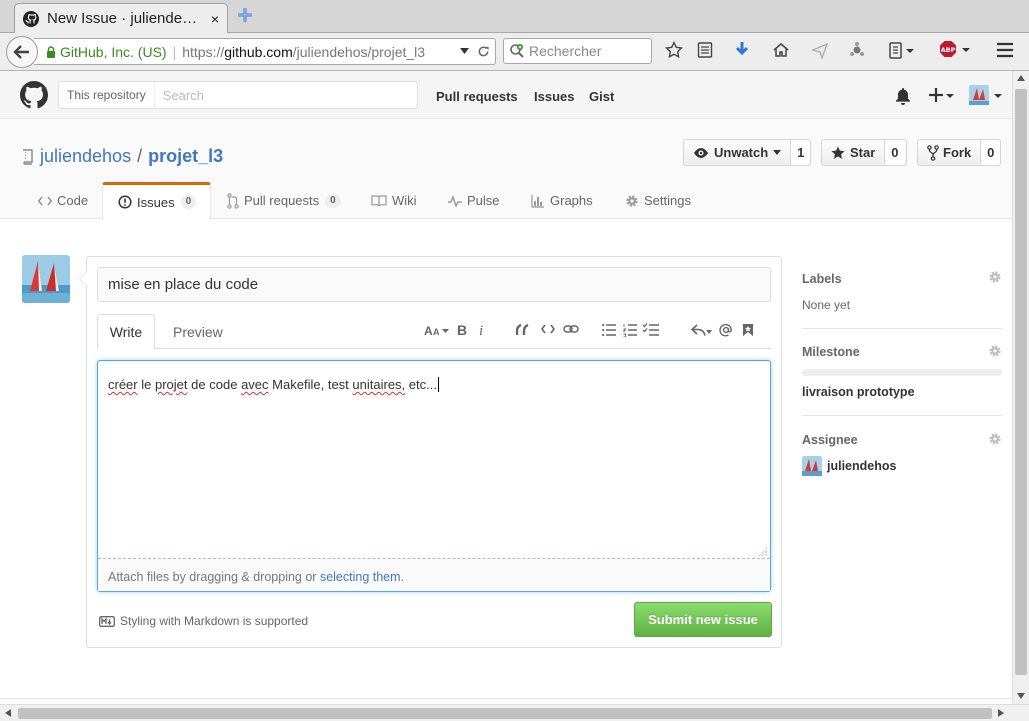 This screenshot has height=721, width=1029. Describe the element at coordinates (482, 330) in the screenshot. I see `italic-icon: i` at that location.